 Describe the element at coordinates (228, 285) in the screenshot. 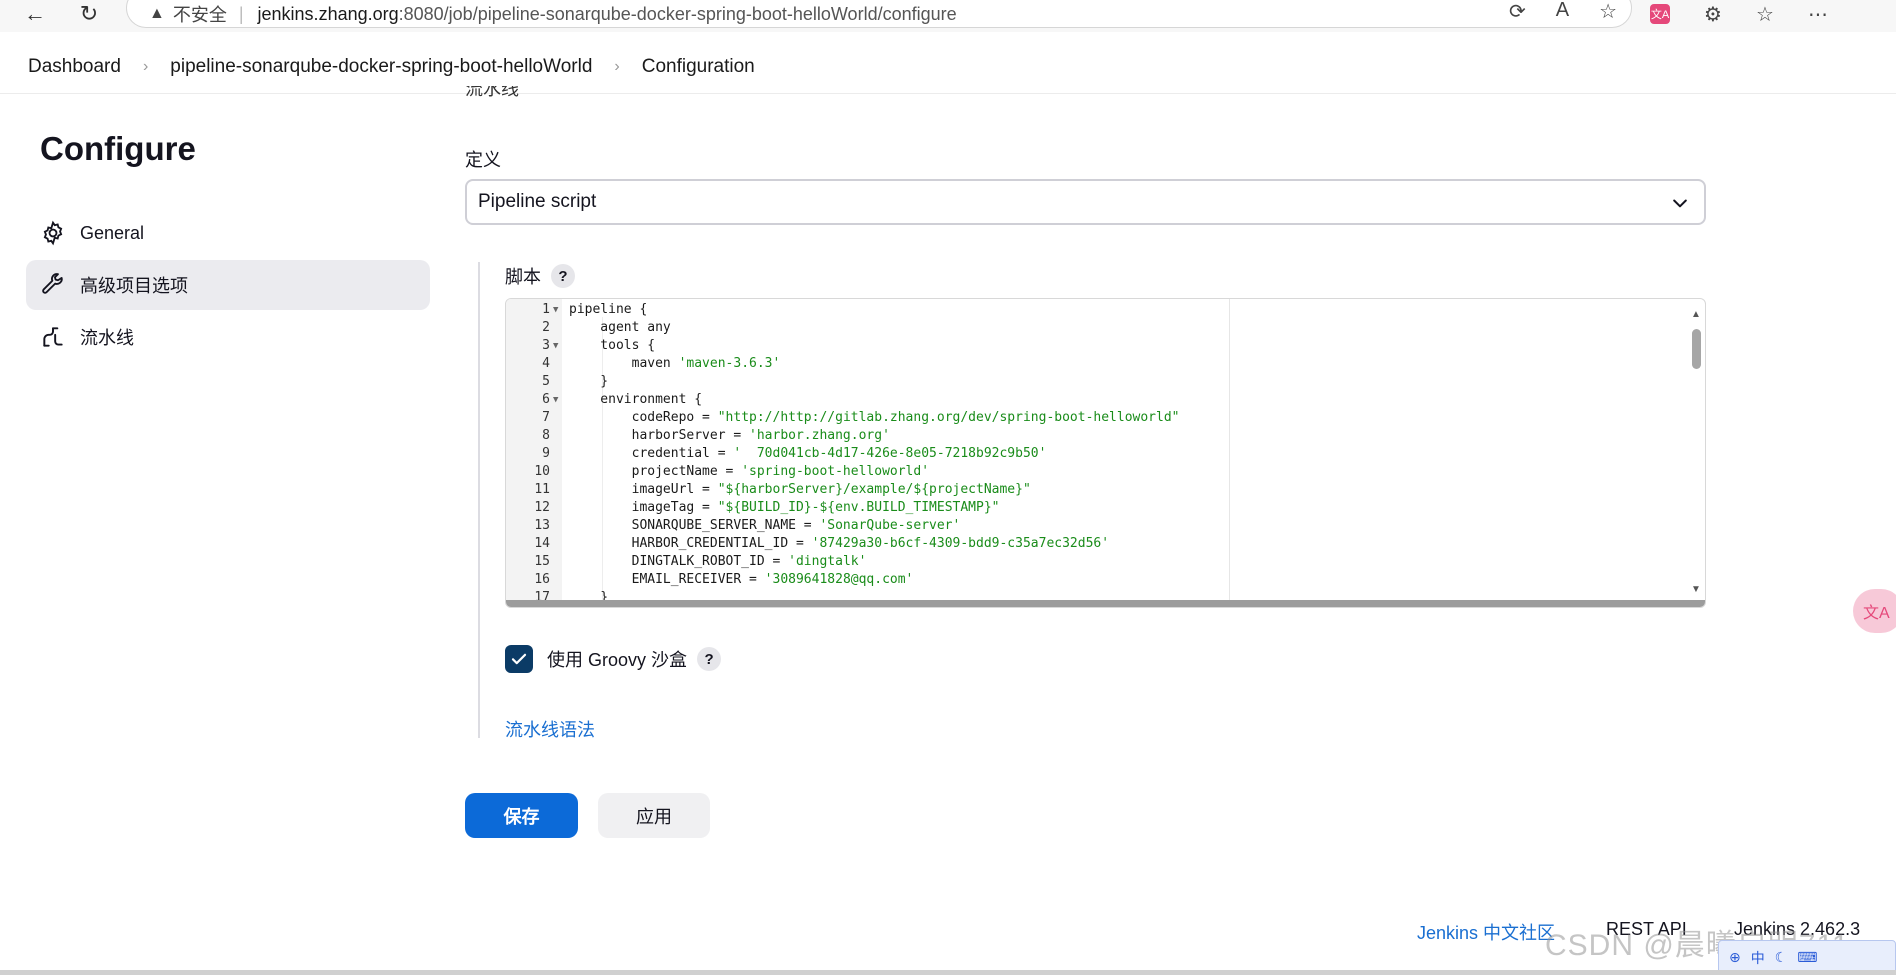

I see `sidebar-item-advanced: 高级项目选项` at that location.